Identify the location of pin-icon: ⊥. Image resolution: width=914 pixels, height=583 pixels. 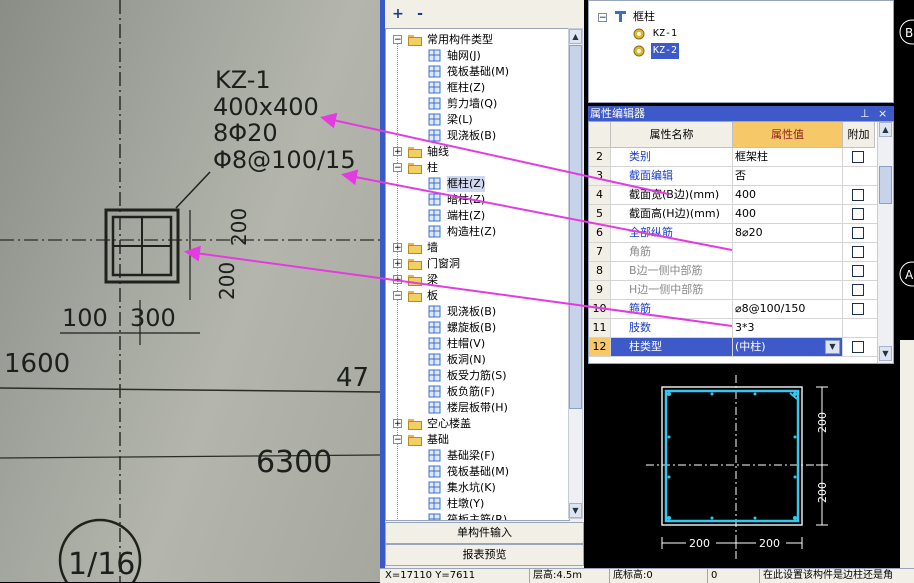
(865, 113).